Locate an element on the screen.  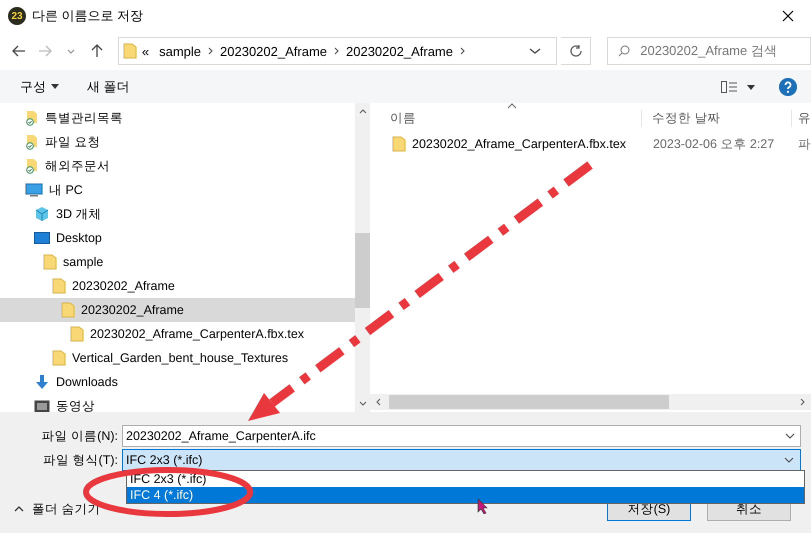
download-arrow-icon is located at coordinates (42, 382).